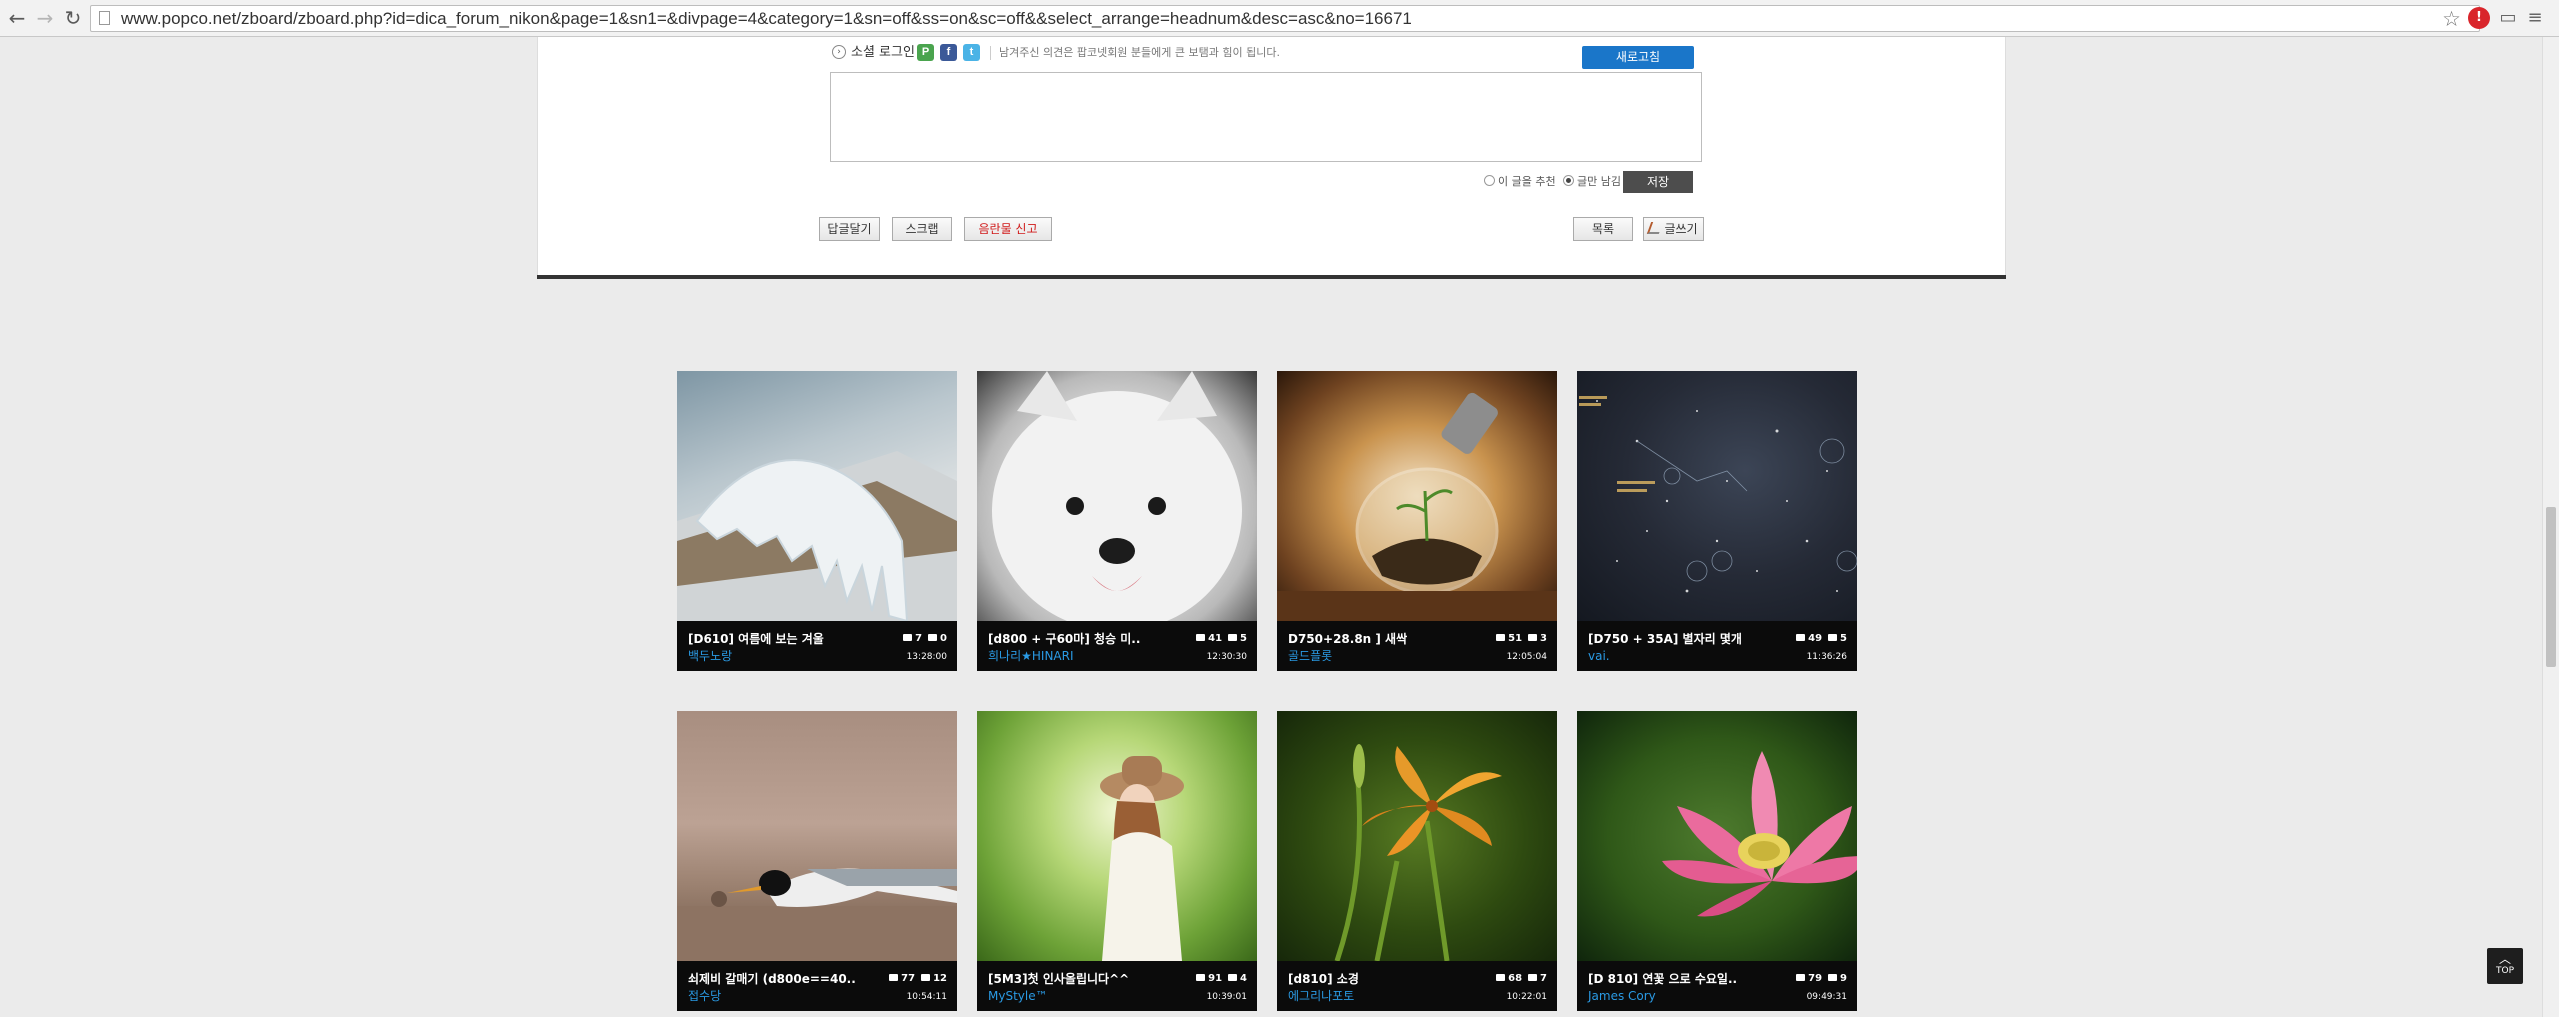 The image size is (2559, 1017). What do you see at coordinates (1347, 639) in the screenshot?
I see `card-title: D750+28.8n ] 새싹` at bounding box center [1347, 639].